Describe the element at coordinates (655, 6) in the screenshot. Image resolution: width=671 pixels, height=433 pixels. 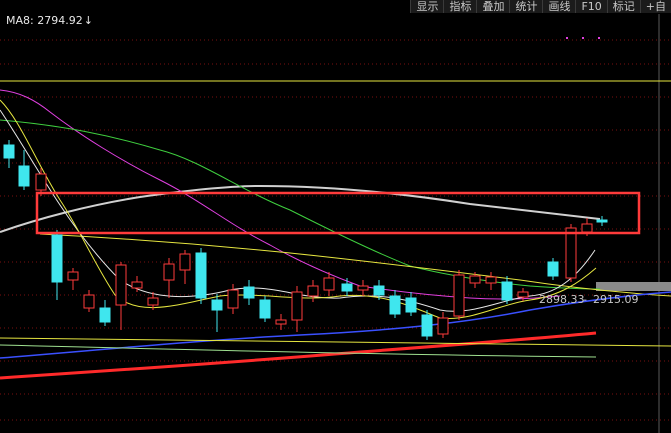
I see `add-custom-button: +自` at that location.